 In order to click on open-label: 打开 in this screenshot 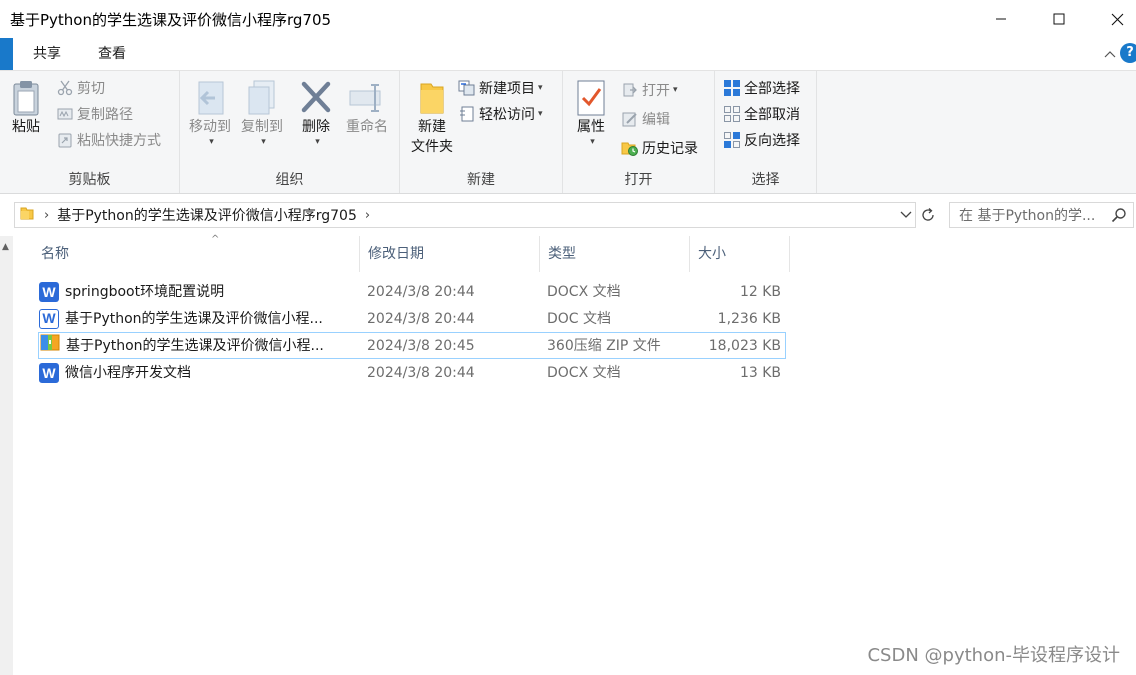, I will do `click(656, 91)`.